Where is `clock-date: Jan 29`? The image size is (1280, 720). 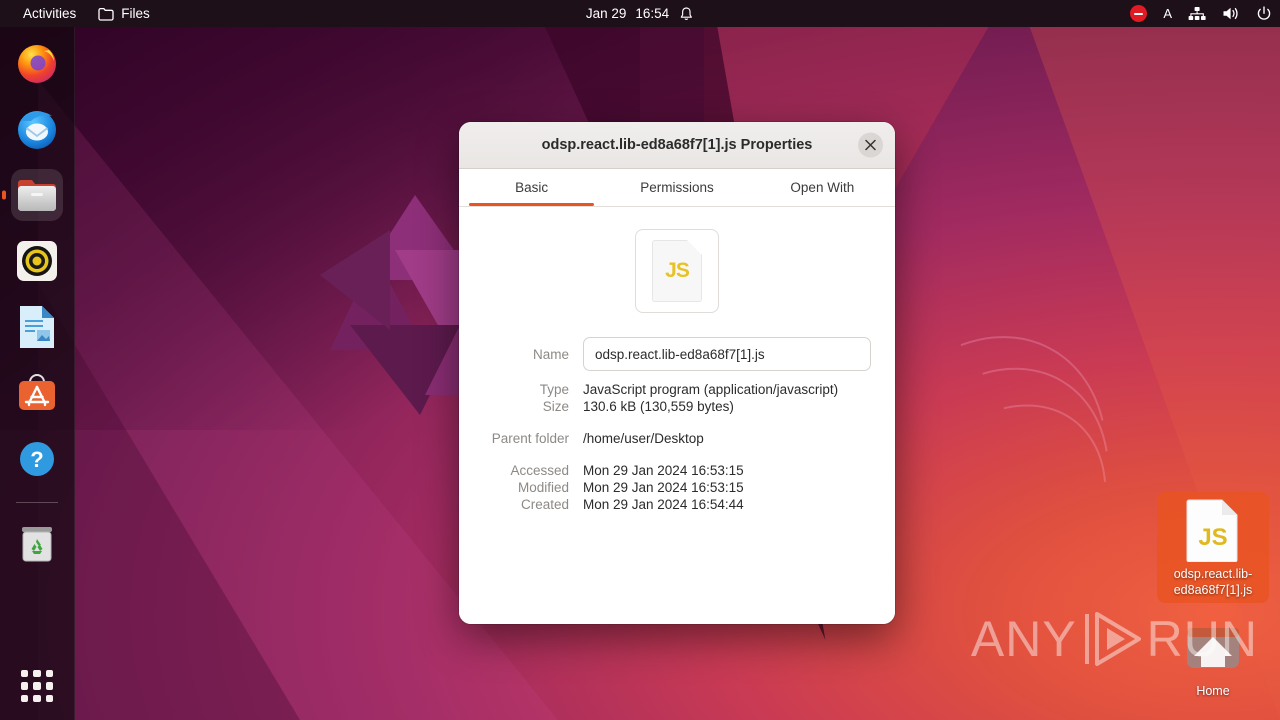 clock-date: Jan 29 is located at coordinates (606, 13).